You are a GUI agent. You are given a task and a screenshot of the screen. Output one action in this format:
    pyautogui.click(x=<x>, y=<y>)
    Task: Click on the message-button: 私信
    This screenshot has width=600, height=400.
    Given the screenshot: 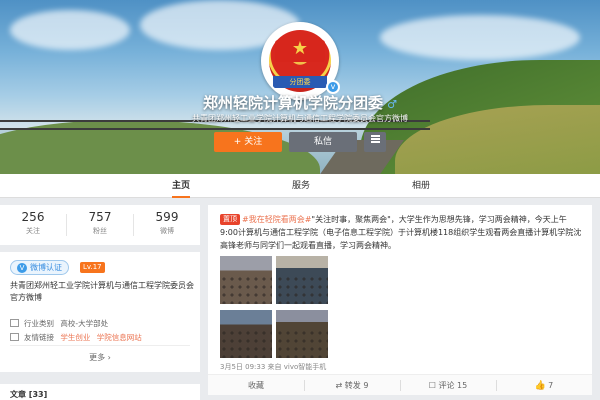 What is the action you would take?
    pyautogui.click(x=323, y=142)
    